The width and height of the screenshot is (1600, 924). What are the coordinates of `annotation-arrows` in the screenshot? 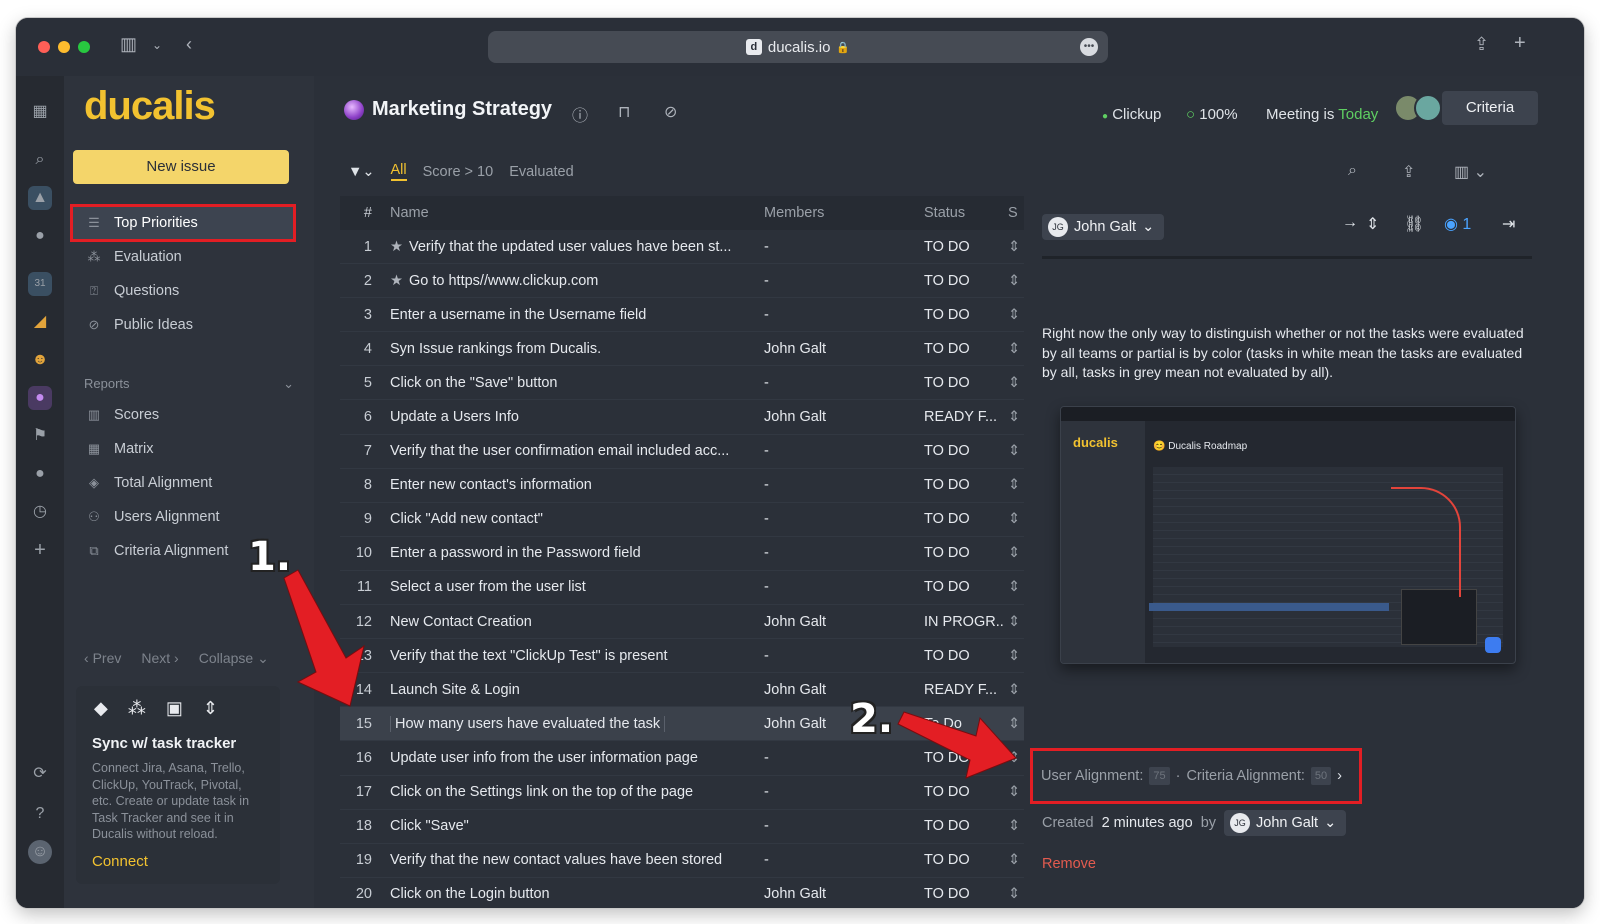 It's located at (650, 674).